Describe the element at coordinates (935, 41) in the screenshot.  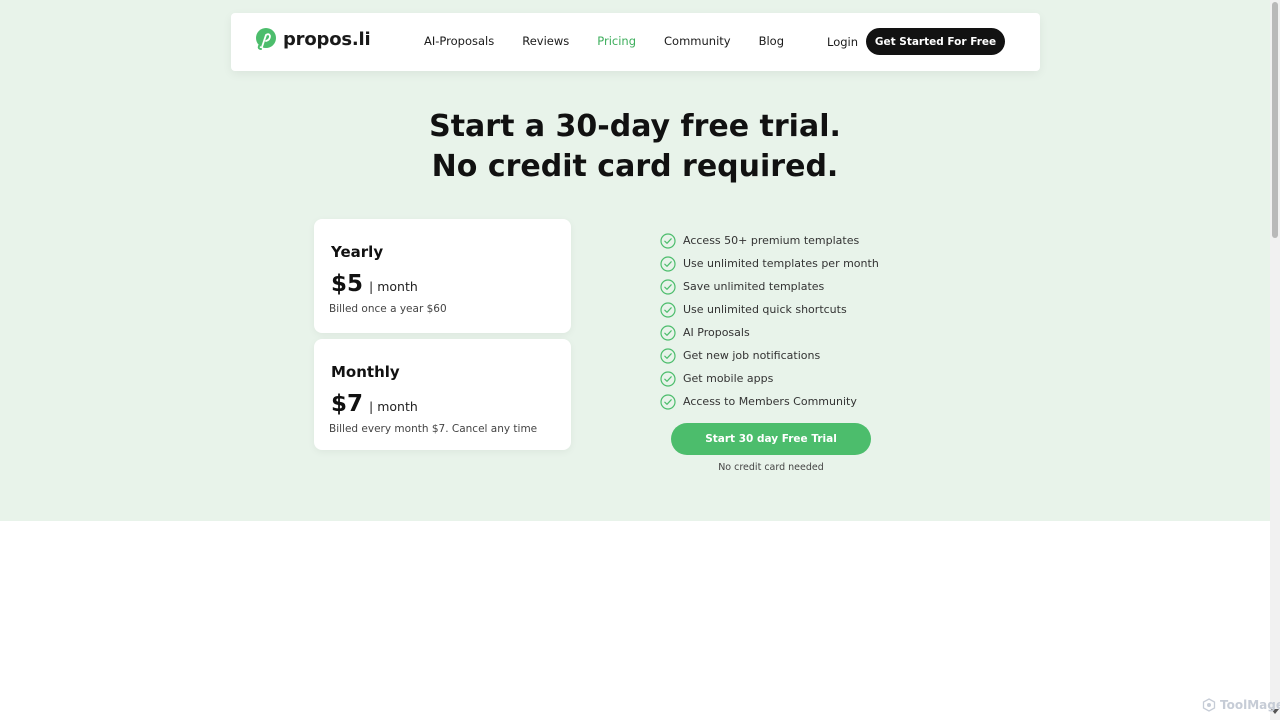
I see `get-started-button: Get Started For Free` at that location.